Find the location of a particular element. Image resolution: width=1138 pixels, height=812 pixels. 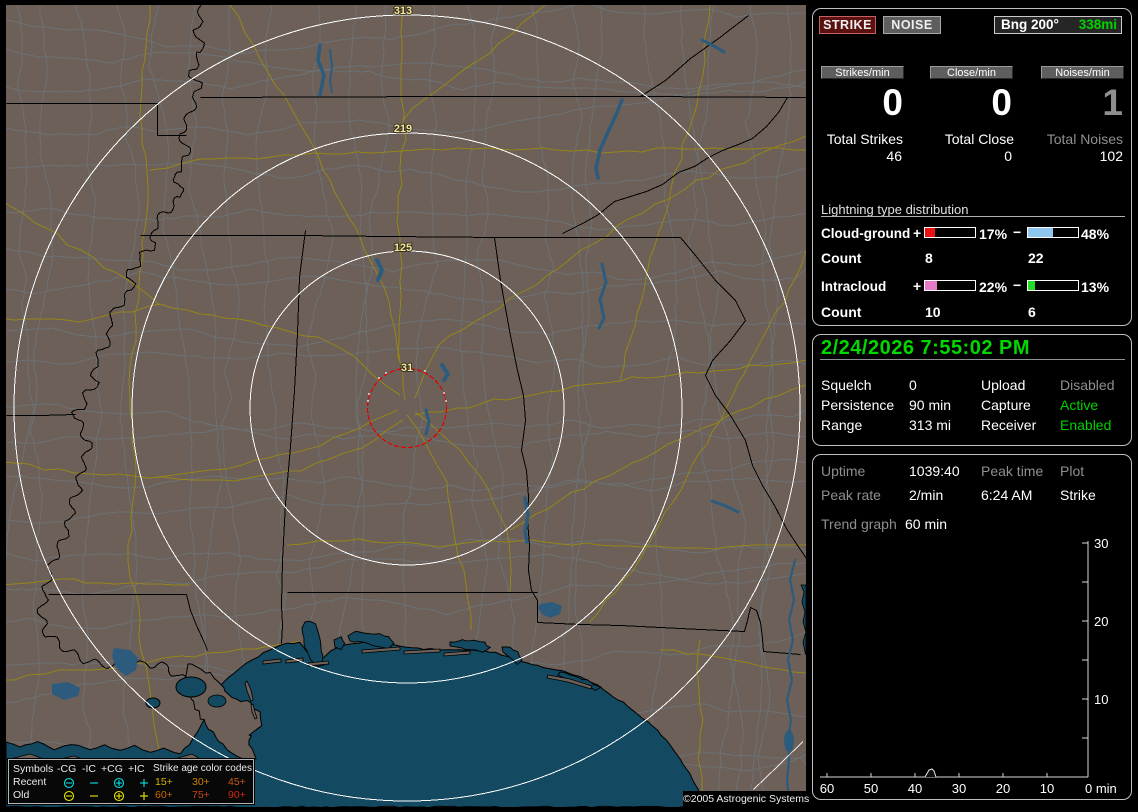

svg-text: 219 is located at coordinates (403, 129).